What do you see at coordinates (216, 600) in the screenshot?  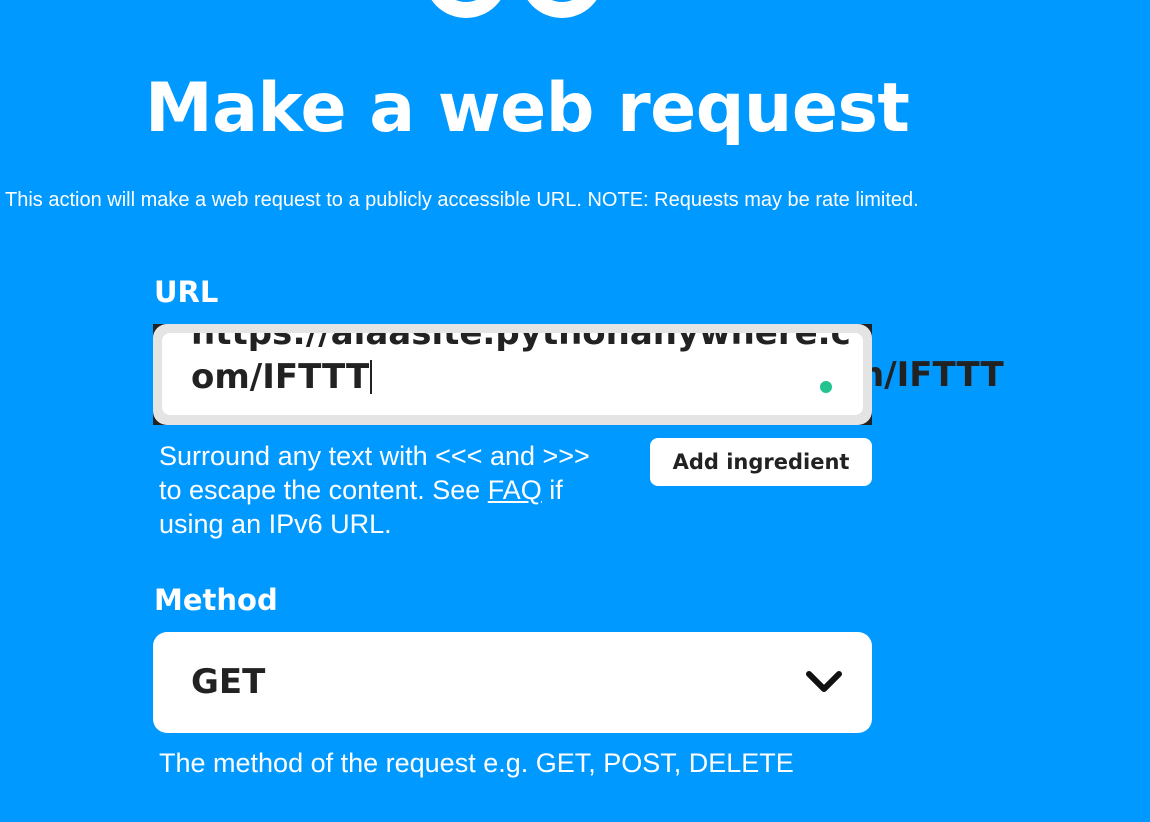 I see `method-label: Method` at bounding box center [216, 600].